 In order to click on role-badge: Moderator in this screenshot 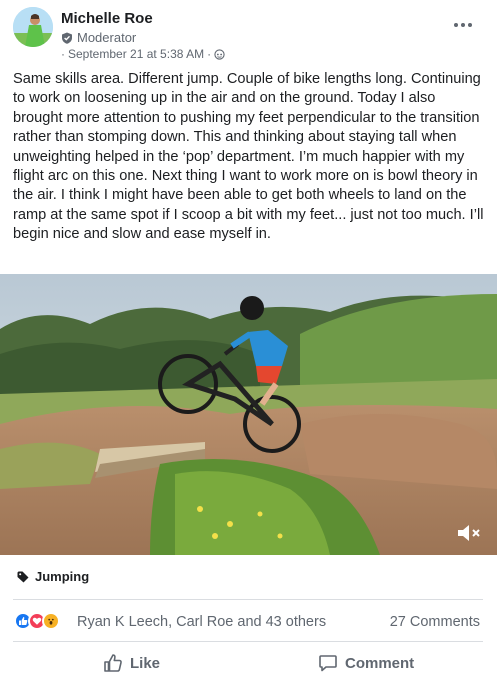, I will do `click(98, 37)`.